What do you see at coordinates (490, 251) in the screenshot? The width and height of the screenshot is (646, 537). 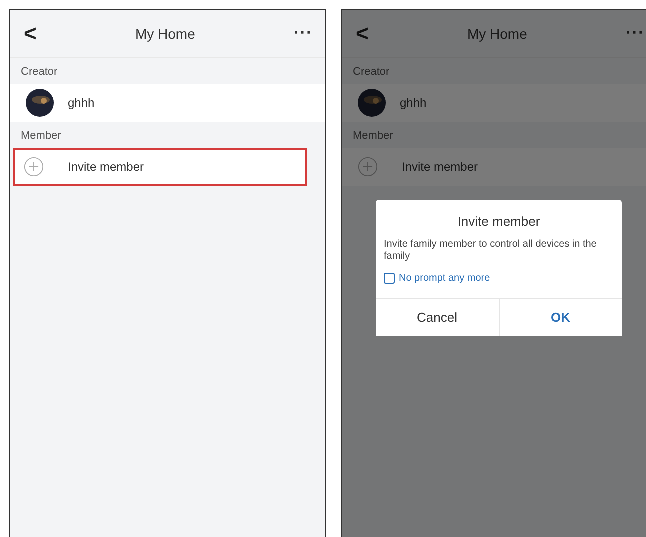 I see `dialog-message: Invite family member to control all devices in the family` at bounding box center [490, 251].